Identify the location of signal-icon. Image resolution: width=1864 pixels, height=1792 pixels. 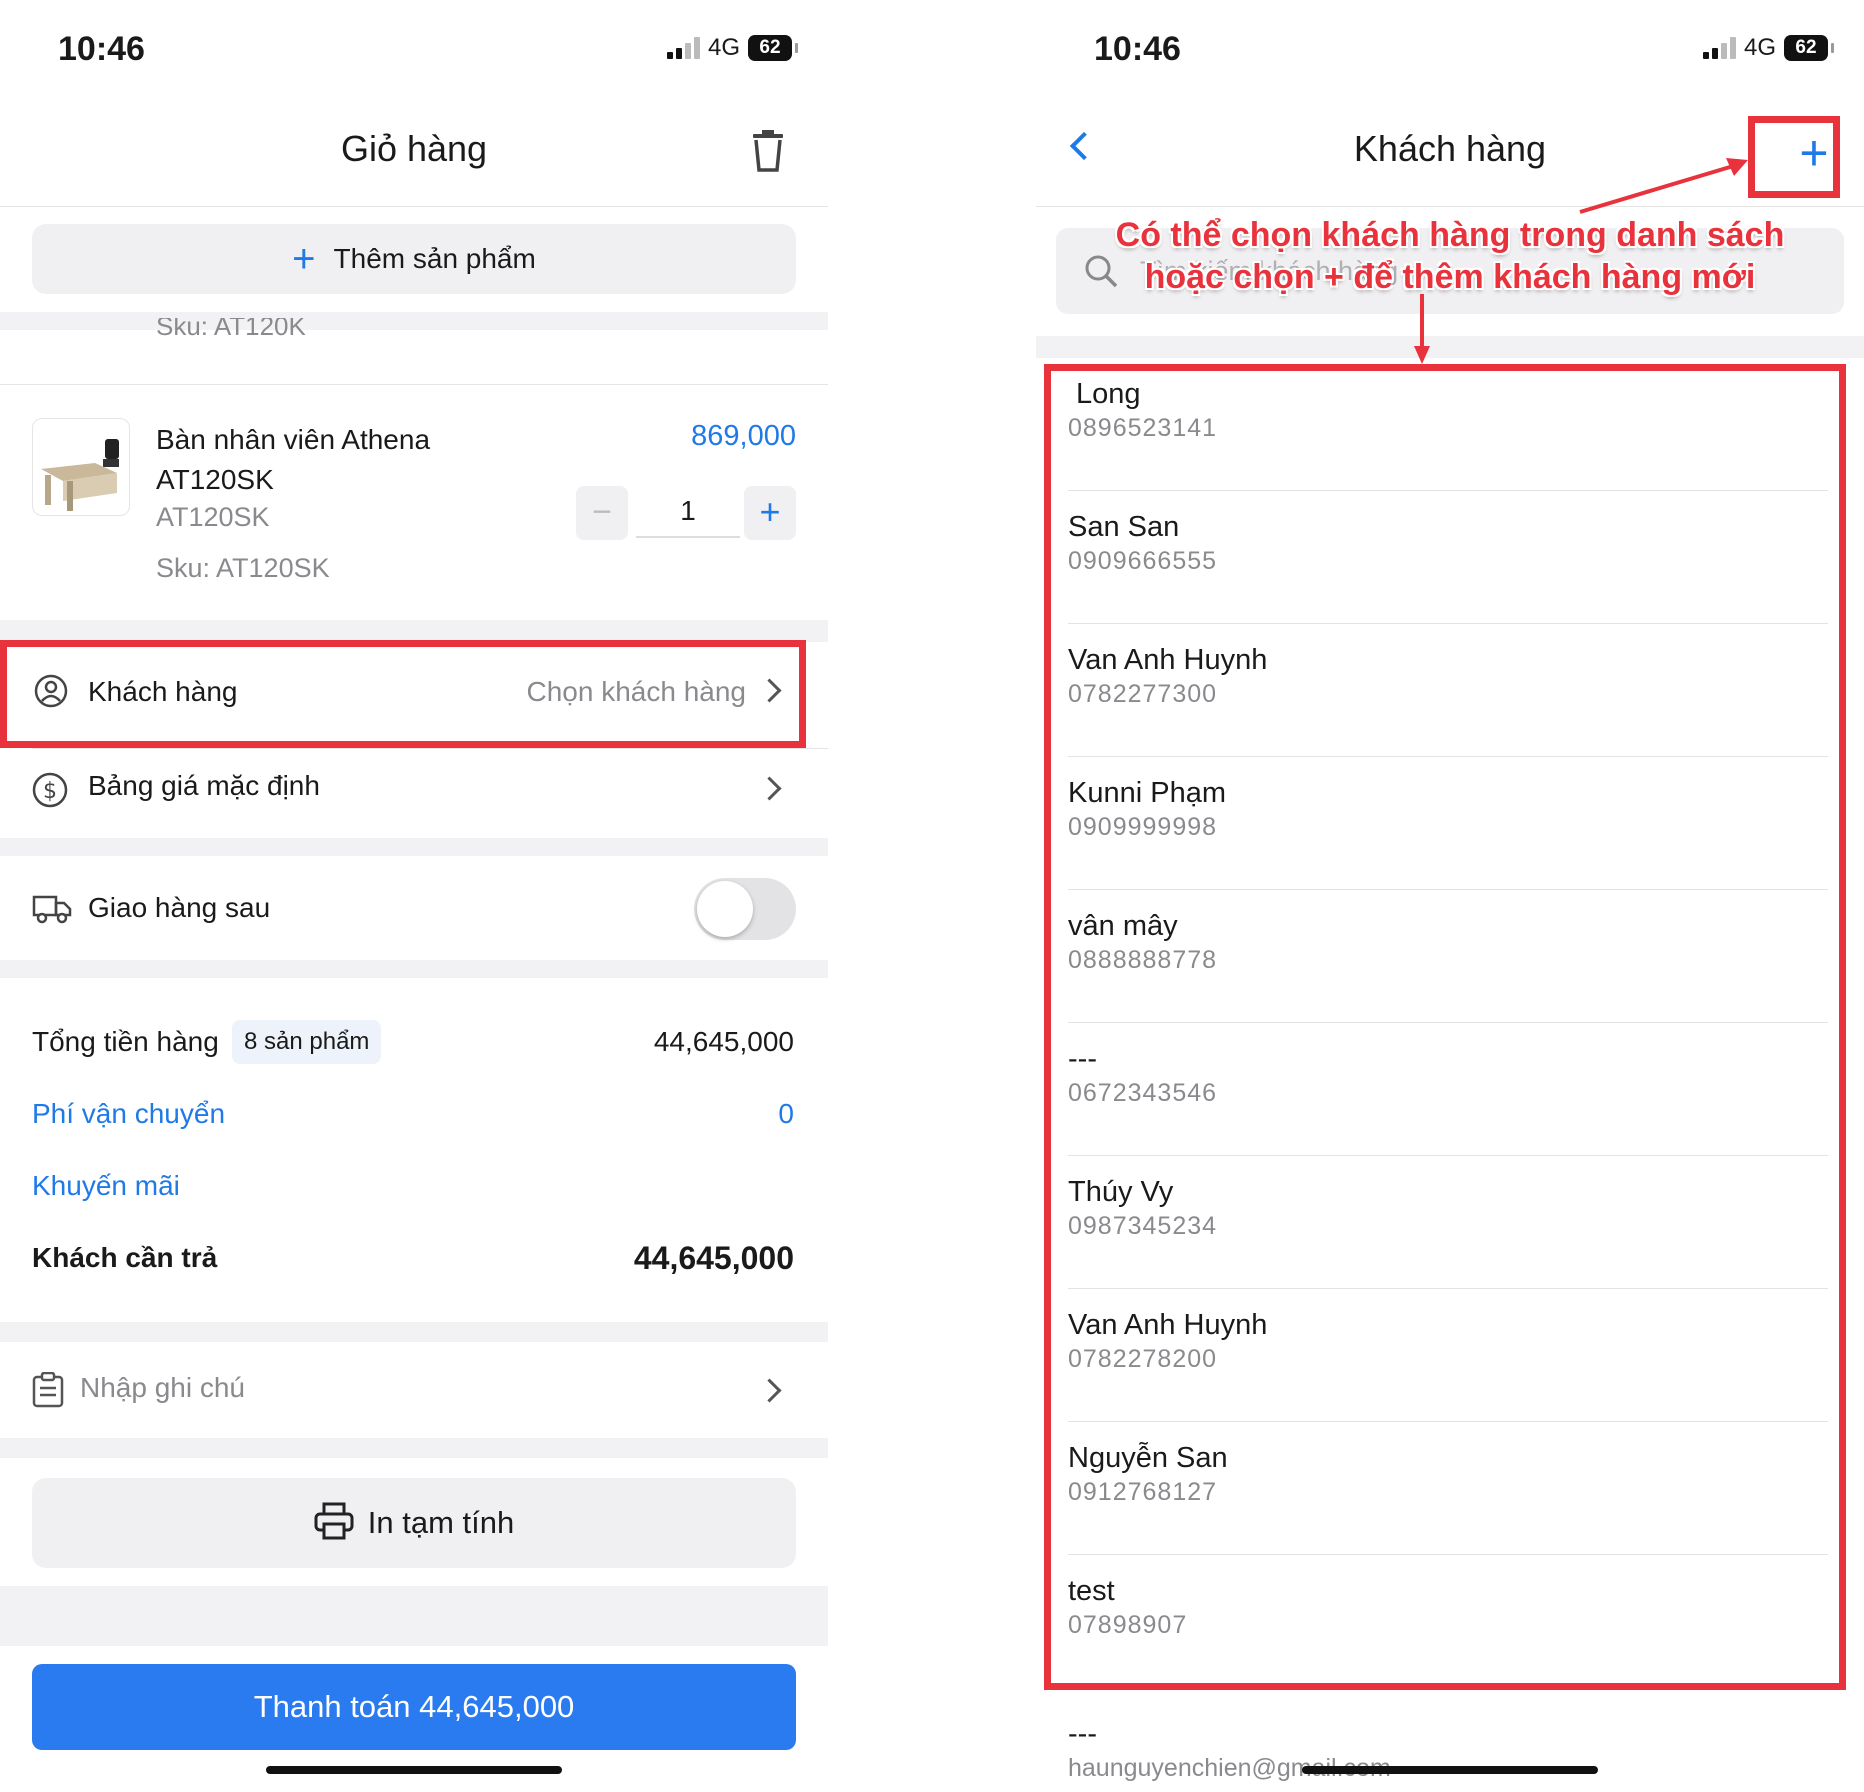
(683, 48).